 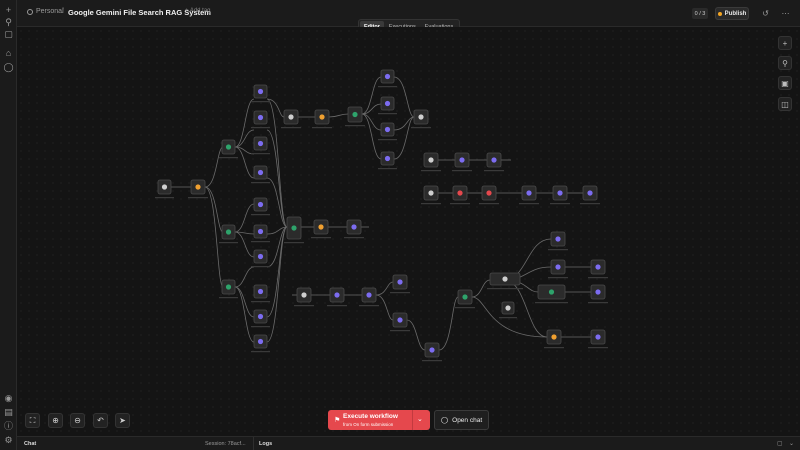 What do you see at coordinates (122, 420) in the screenshot?
I see `pointer-icon: ➤` at bounding box center [122, 420].